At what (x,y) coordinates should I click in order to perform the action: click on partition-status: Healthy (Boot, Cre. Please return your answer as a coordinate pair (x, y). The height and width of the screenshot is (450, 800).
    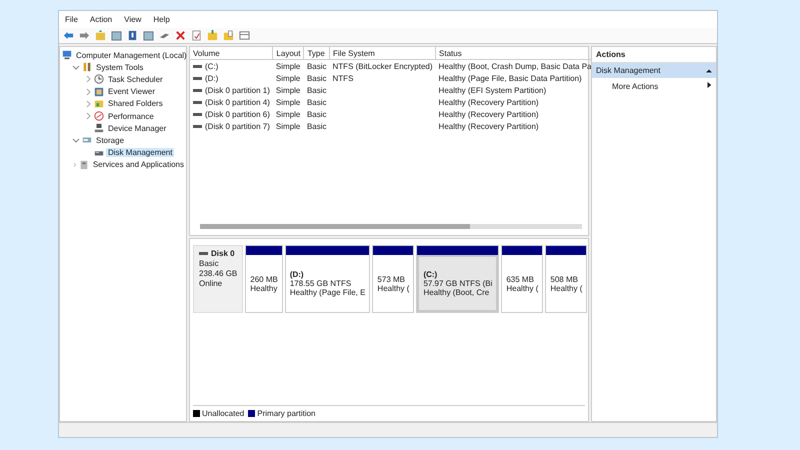
    Looking at the image, I should click on (456, 292).